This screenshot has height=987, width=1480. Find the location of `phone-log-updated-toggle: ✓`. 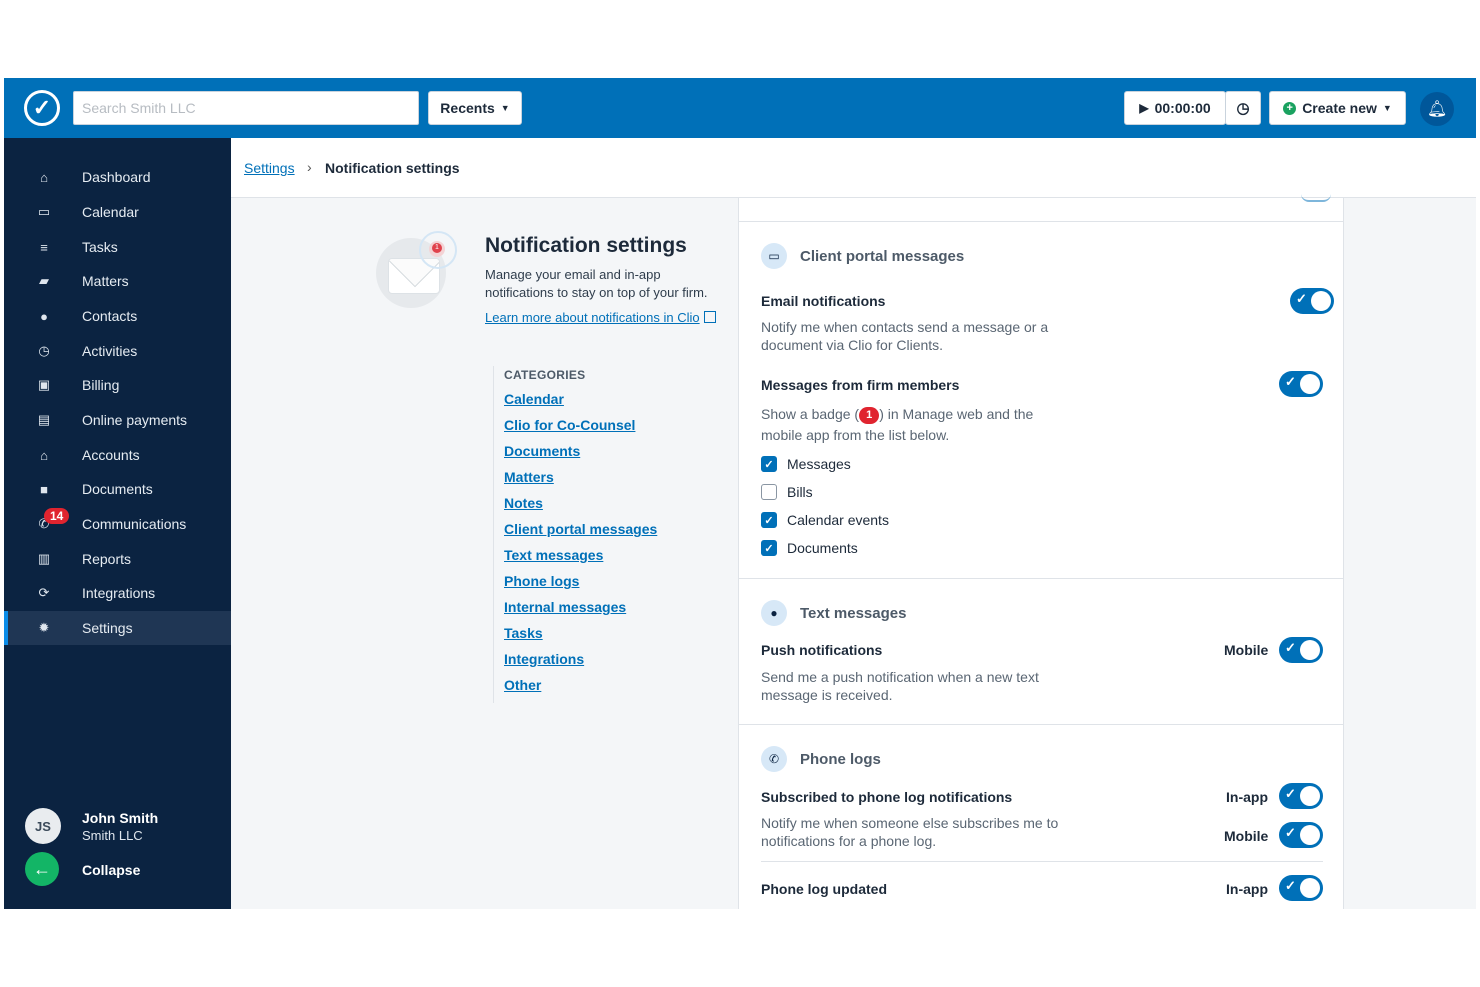

phone-log-updated-toggle: ✓ is located at coordinates (1301, 888).